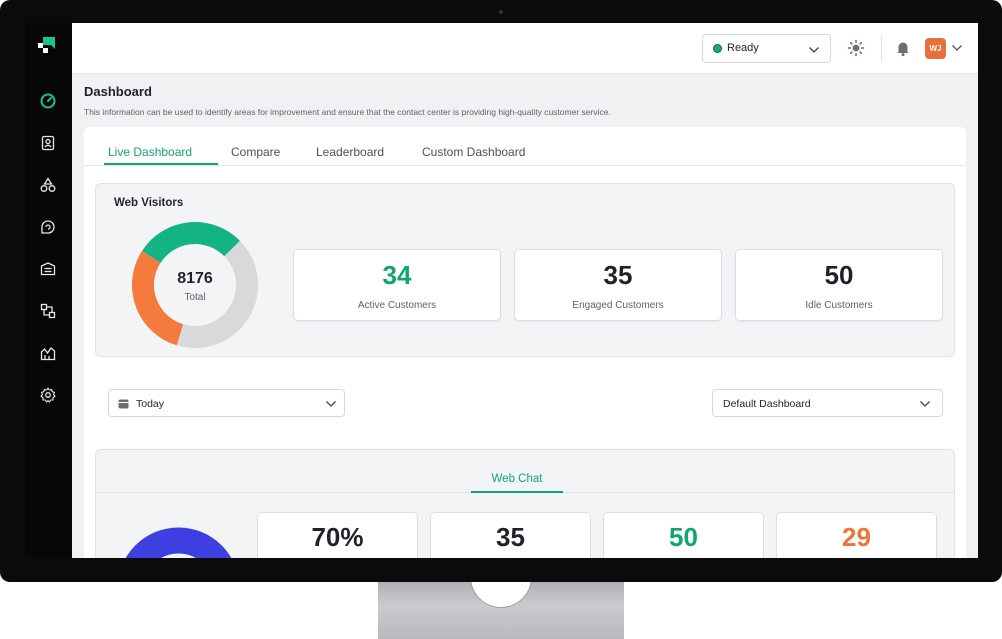  What do you see at coordinates (827, 403) in the screenshot?
I see `dashboard-selector-dropdown: Default Dashboard` at bounding box center [827, 403].